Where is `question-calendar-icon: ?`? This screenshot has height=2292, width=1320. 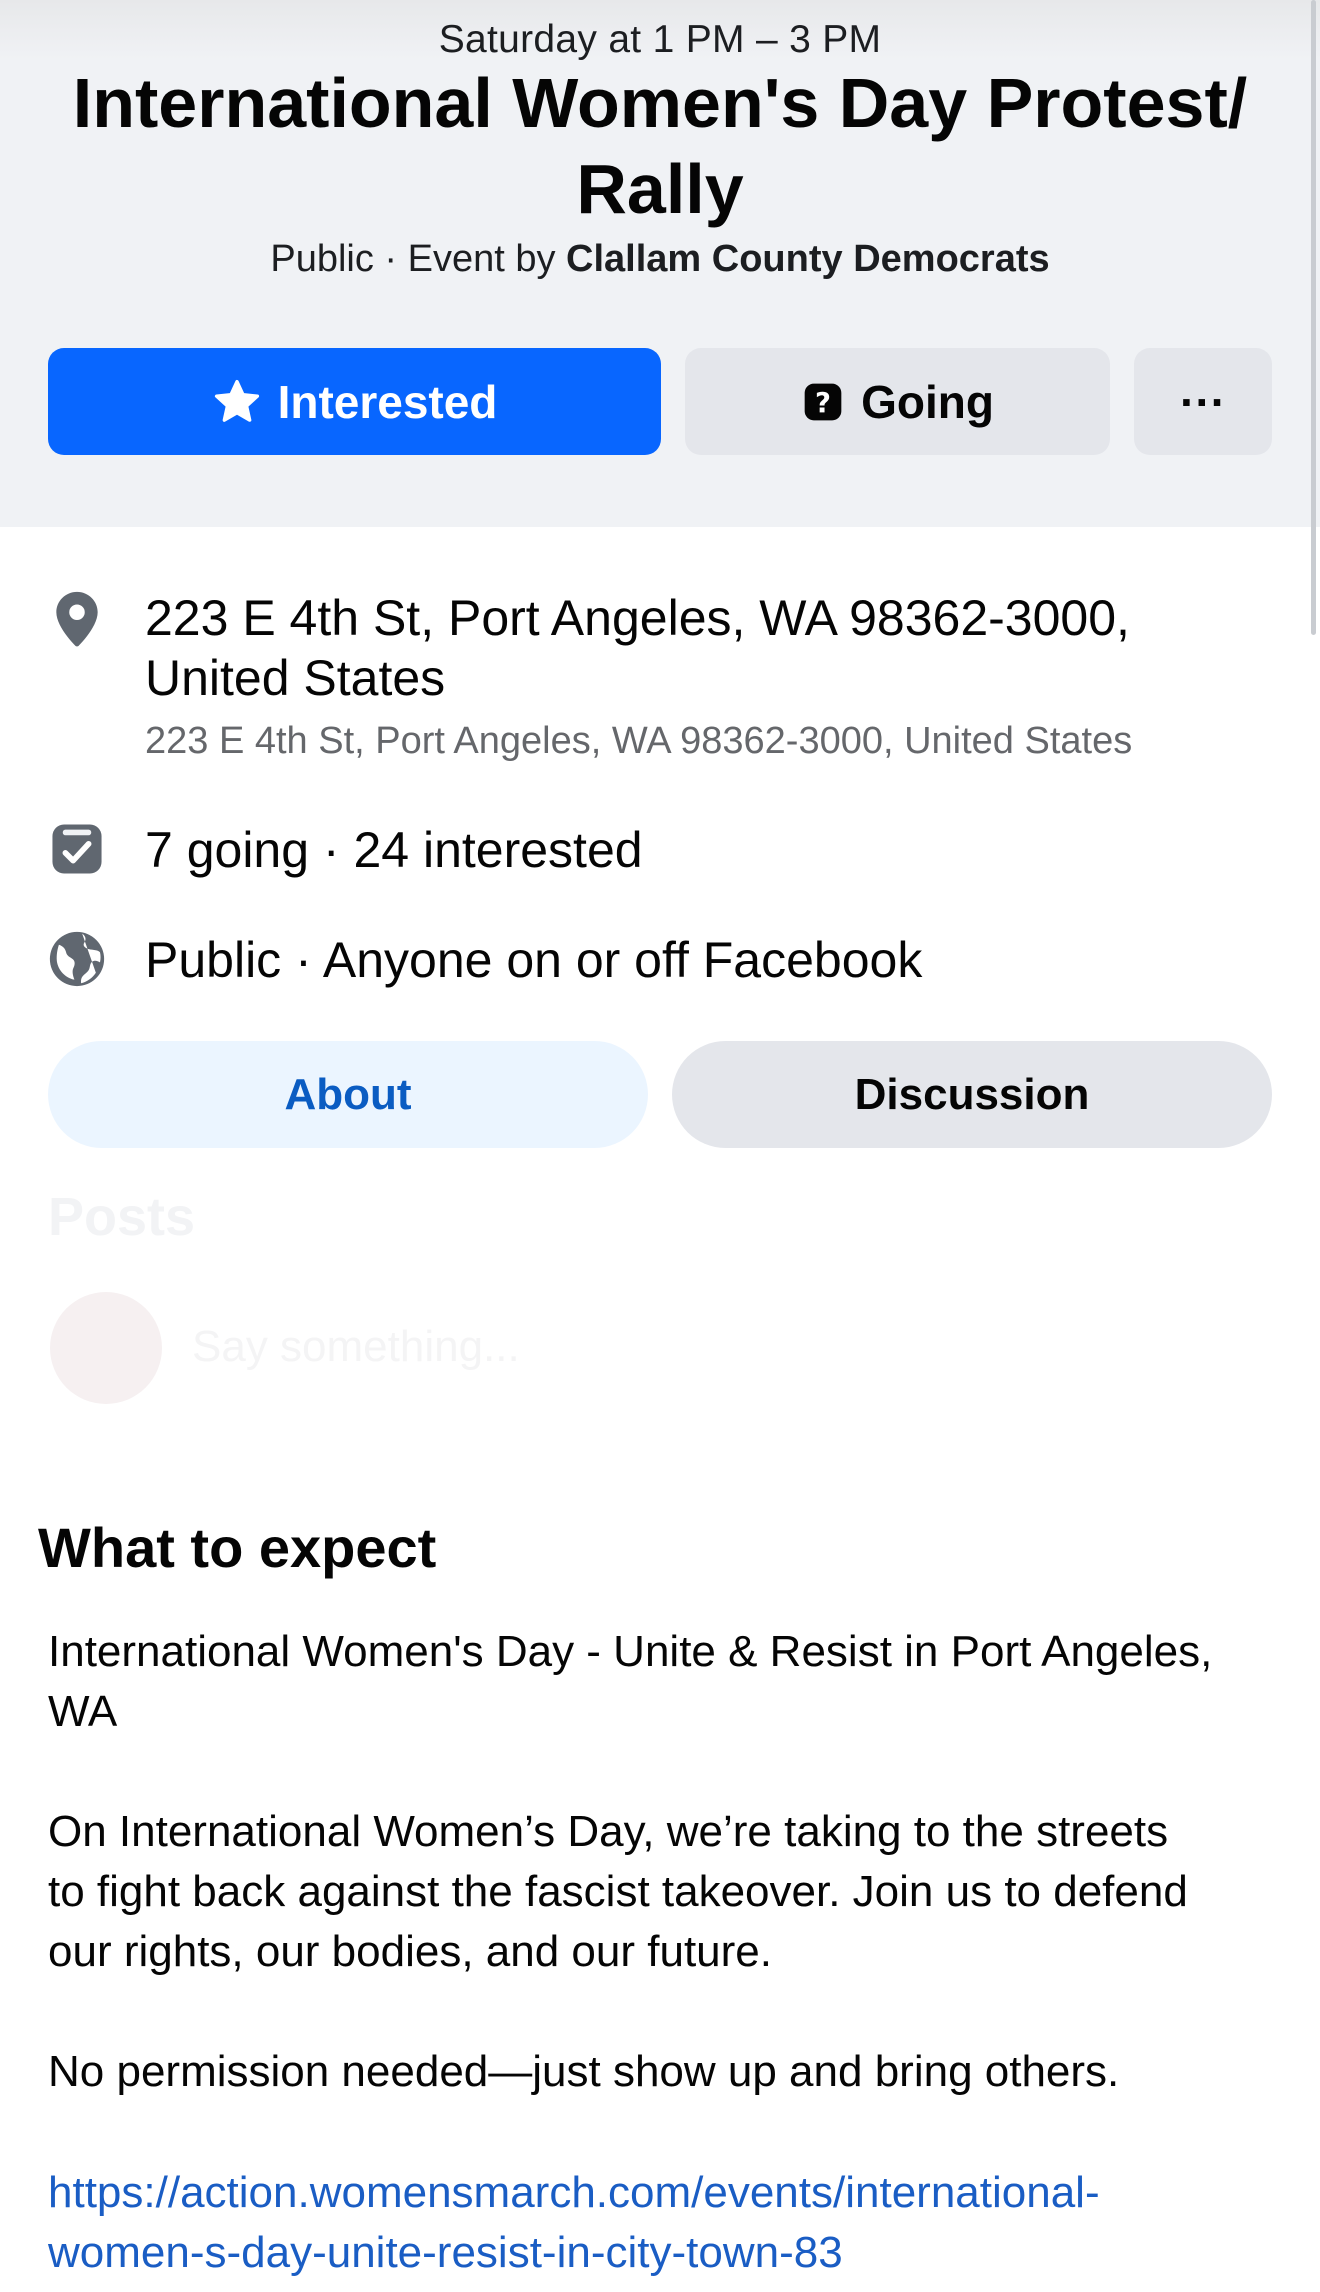
question-calendar-icon: ? is located at coordinates (823, 401).